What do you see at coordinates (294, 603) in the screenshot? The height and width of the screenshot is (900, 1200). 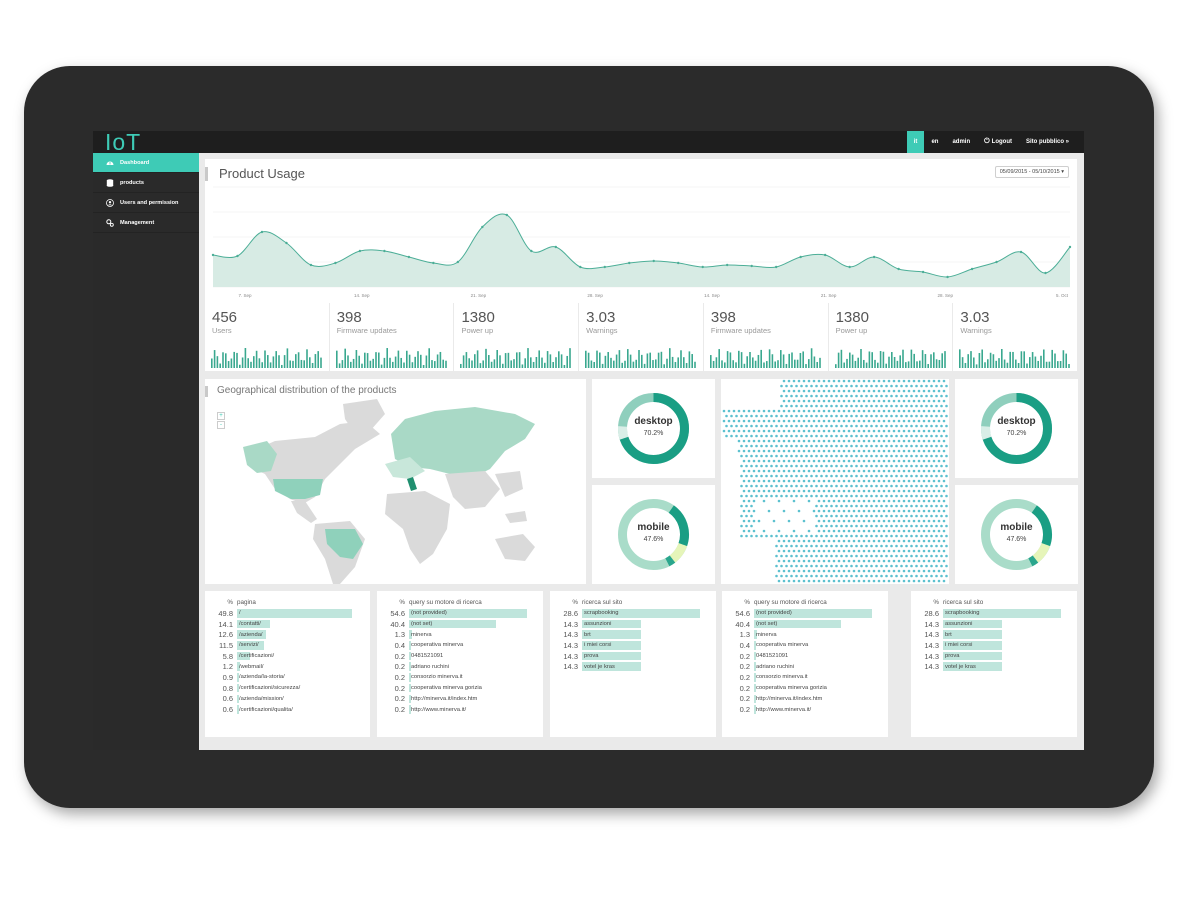 I see `label-column-header: pagina` at bounding box center [294, 603].